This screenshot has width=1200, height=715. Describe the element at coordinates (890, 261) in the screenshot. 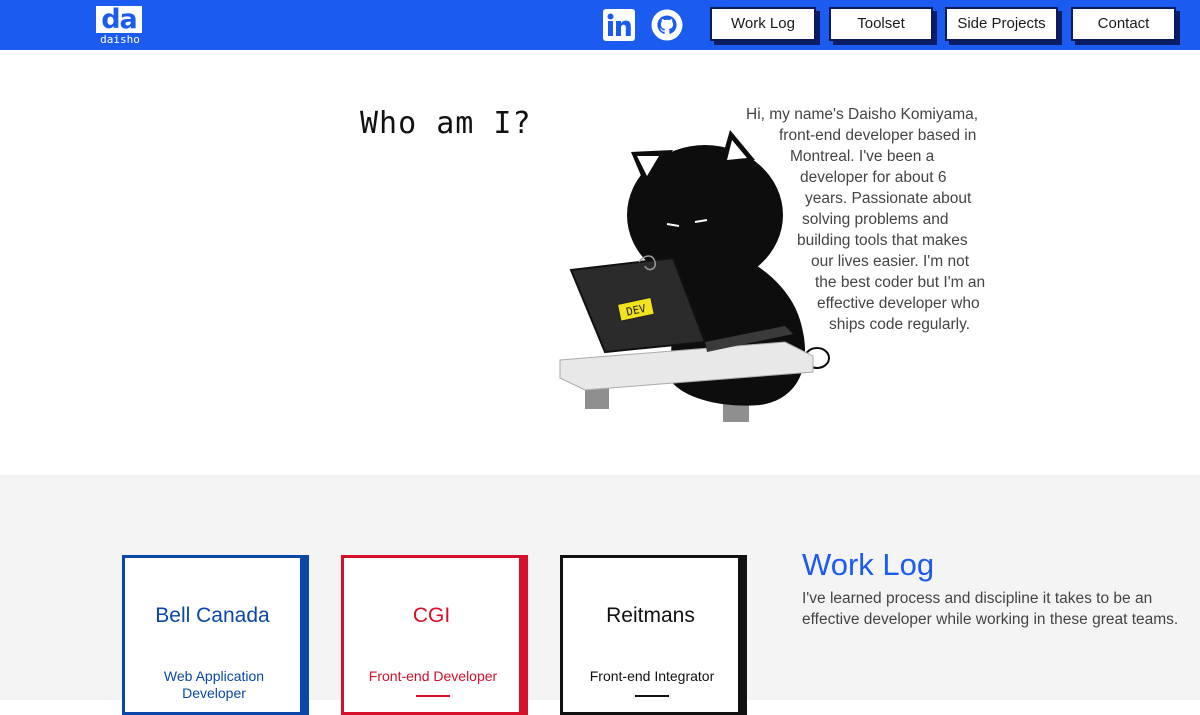

I see `bio-line: our lives easier. I'm not` at that location.